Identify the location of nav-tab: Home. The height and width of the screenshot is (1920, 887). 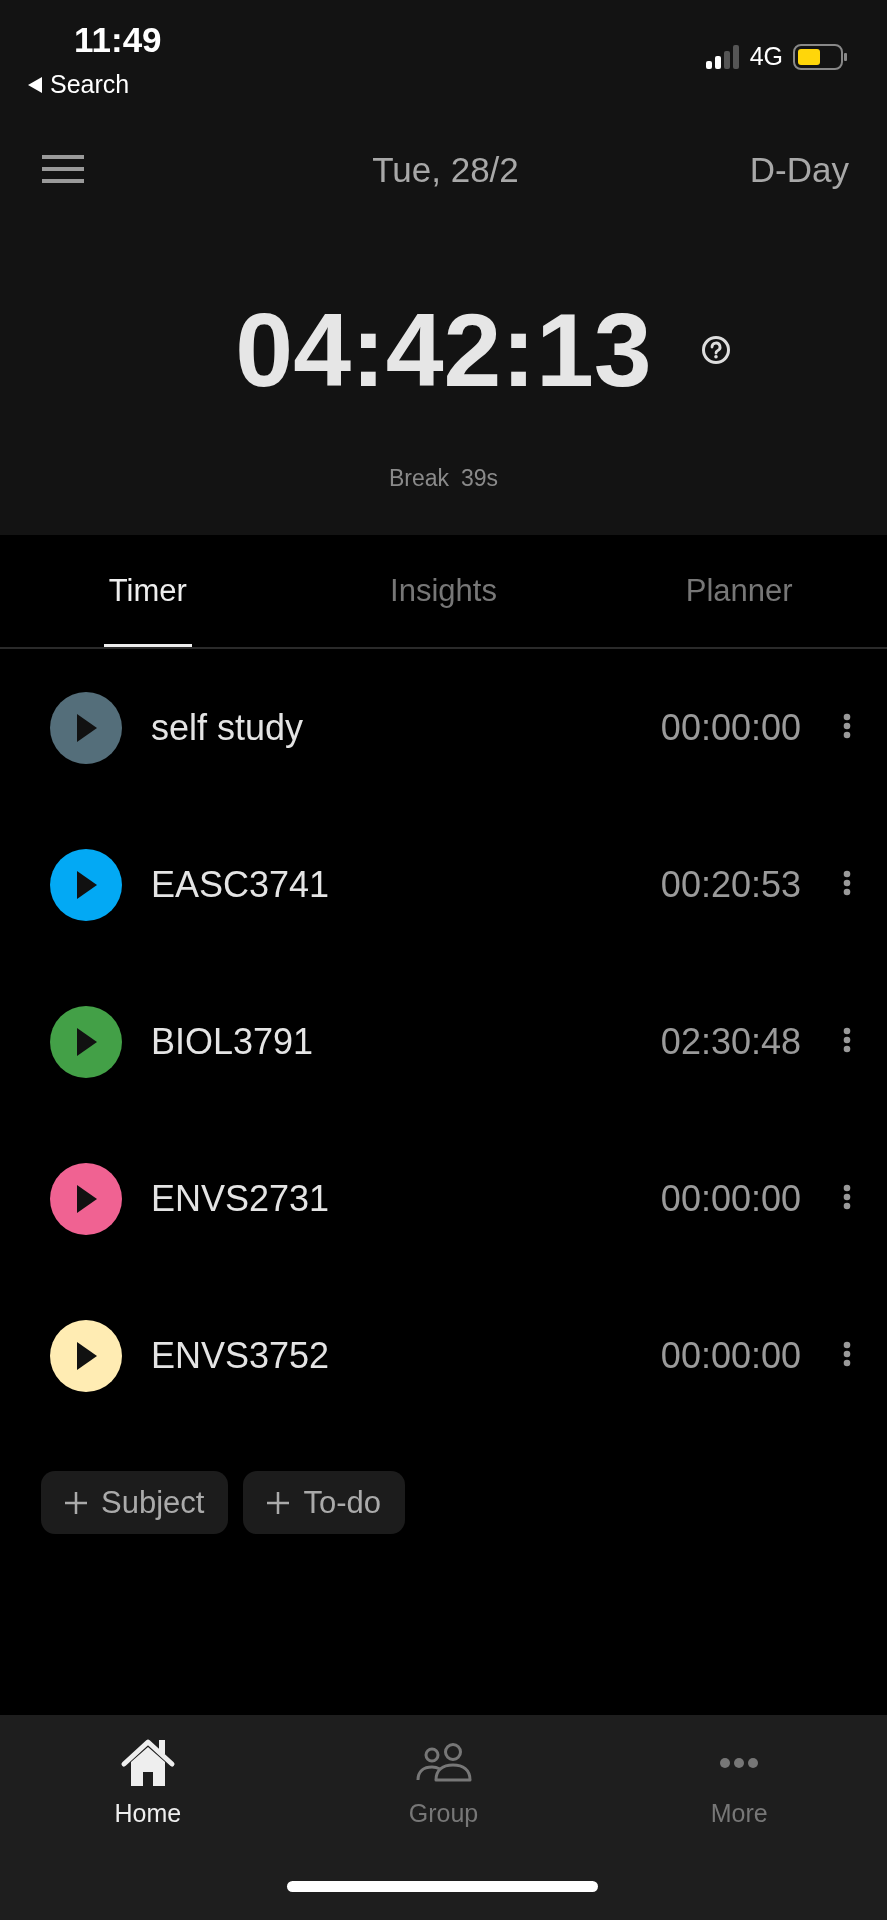
(148, 1781).